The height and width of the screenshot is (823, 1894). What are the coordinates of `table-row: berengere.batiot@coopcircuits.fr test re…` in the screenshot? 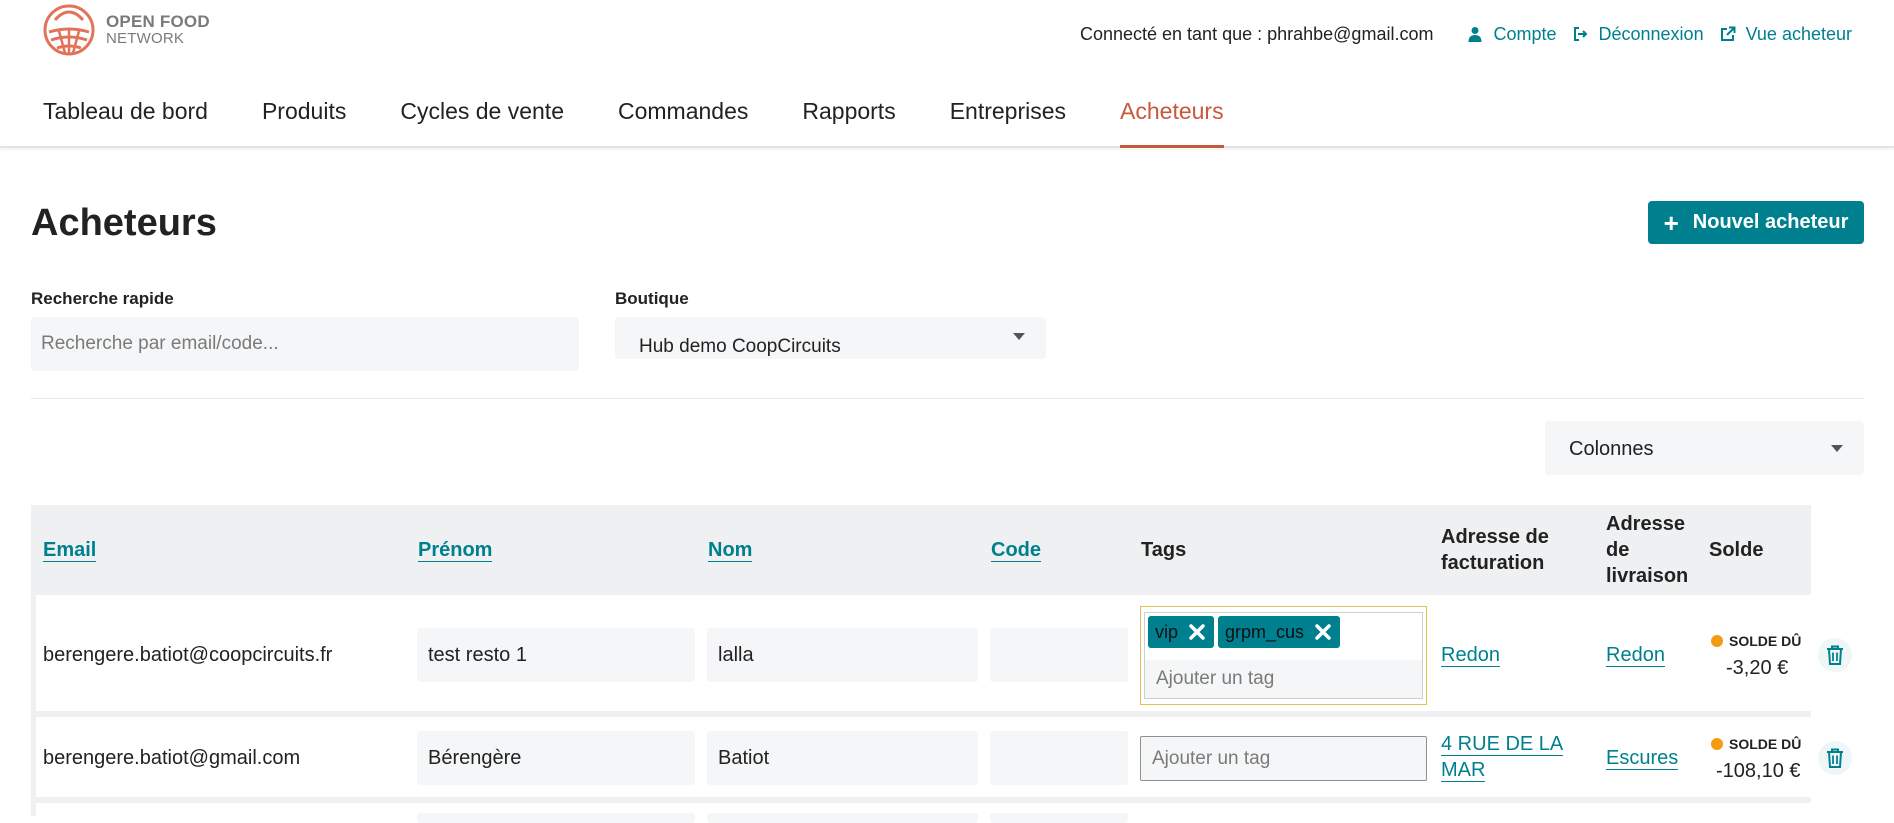 It's located at (941, 656).